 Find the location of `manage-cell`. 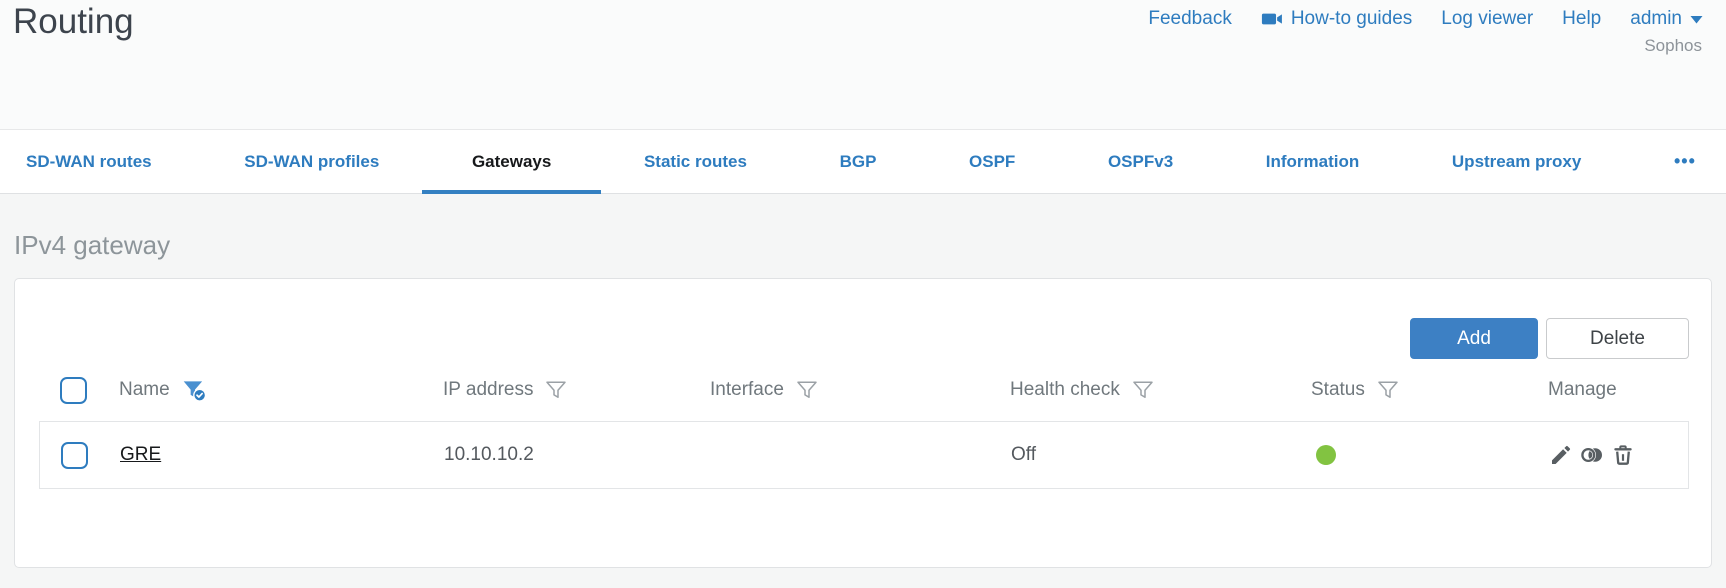

manage-cell is located at coordinates (1617, 455).